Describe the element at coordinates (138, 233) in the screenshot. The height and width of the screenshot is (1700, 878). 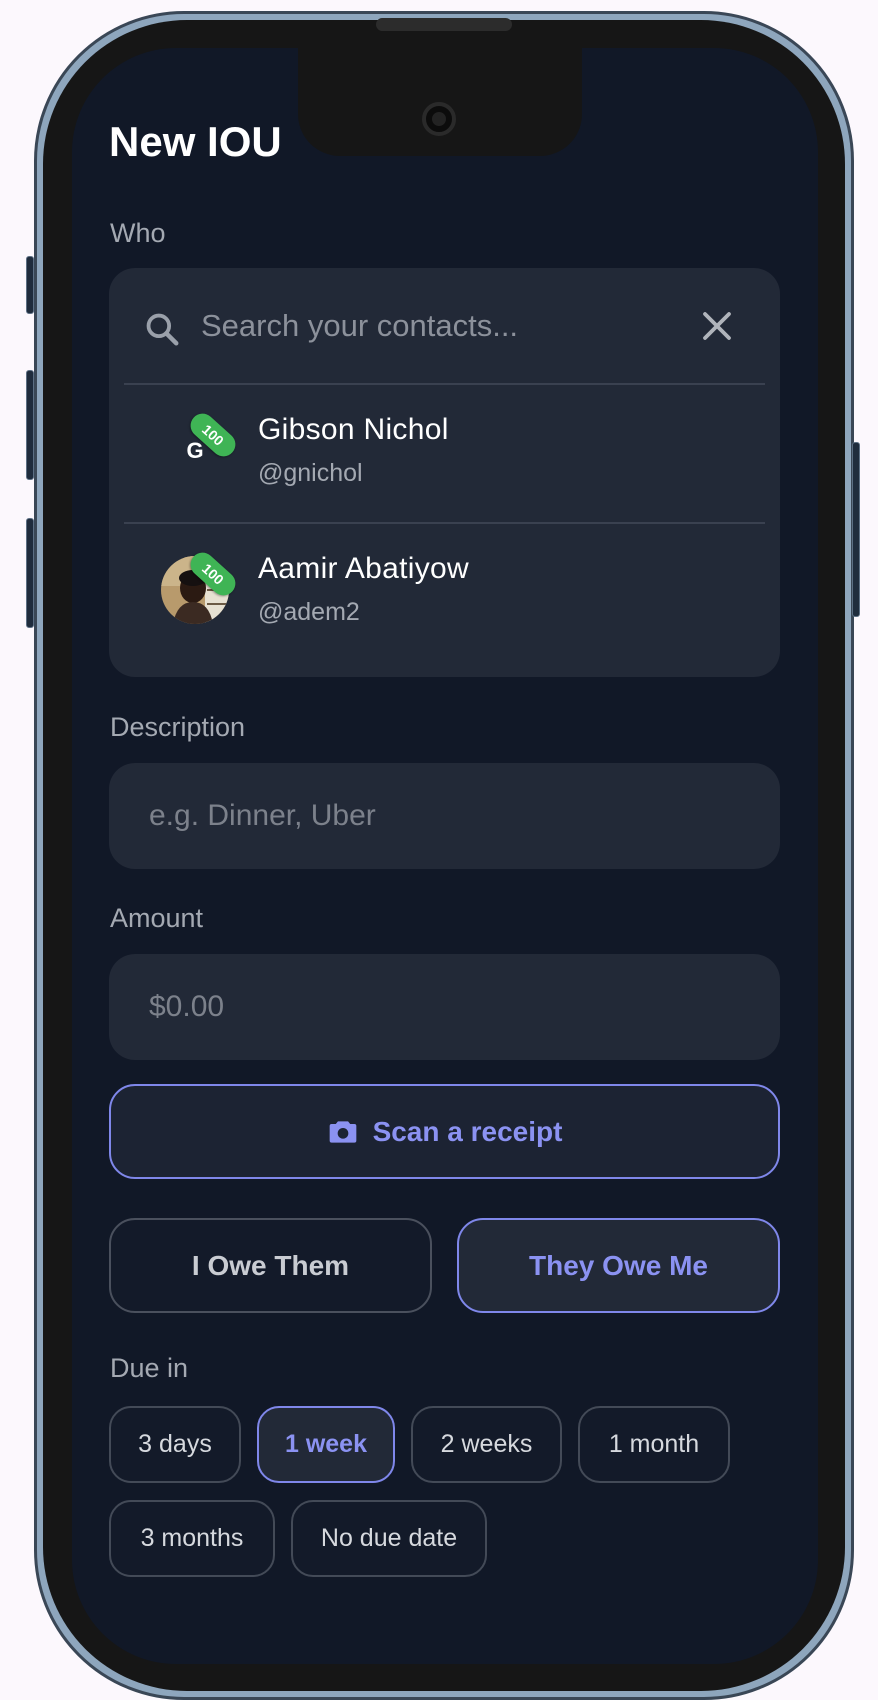
I see `who-label: Who` at that location.